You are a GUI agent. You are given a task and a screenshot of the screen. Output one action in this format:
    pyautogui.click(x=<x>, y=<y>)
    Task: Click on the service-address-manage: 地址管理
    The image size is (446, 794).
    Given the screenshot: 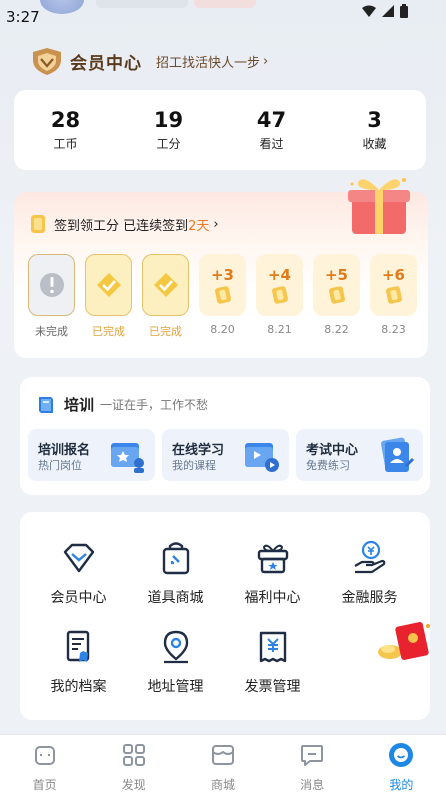 What is the action you would take?
    pyautogui.click(x=175, y=662)
    